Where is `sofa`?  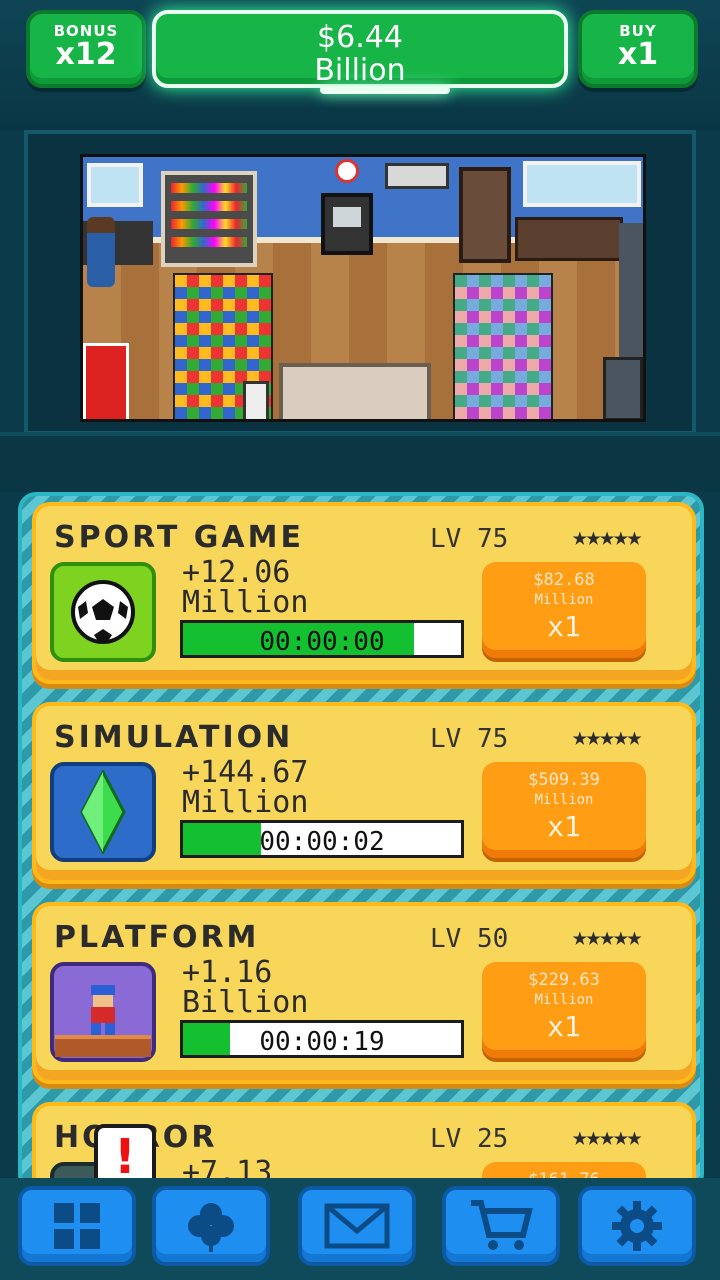 sofa is located at coordinates (355, 391).